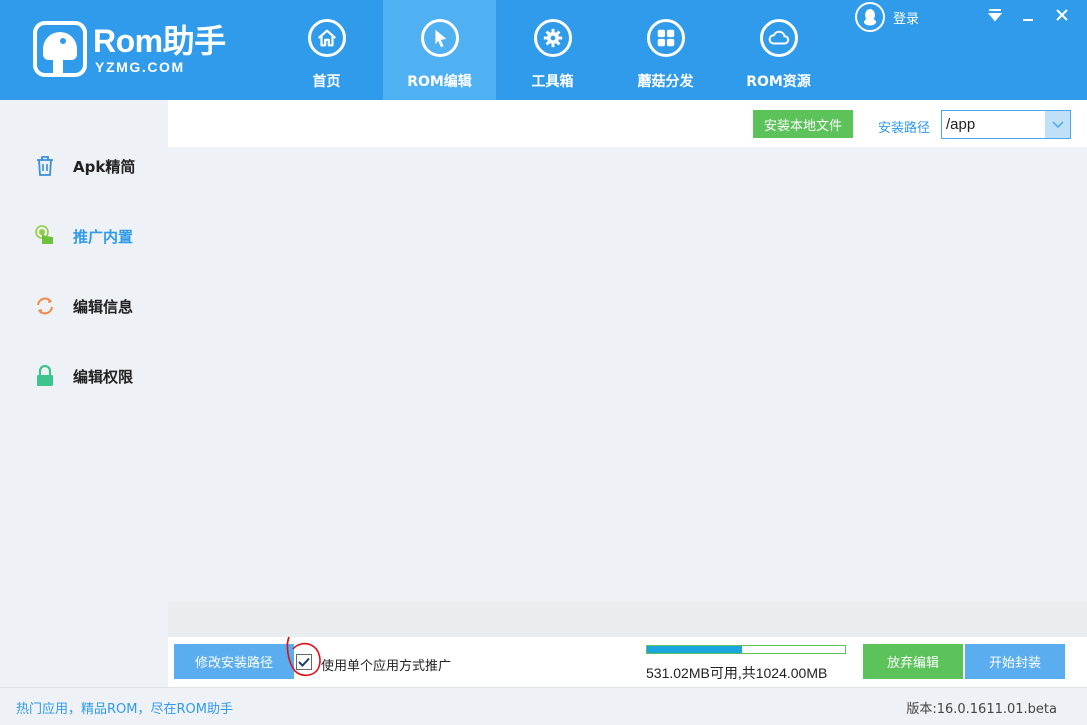 Image resolution: width=1087 pixels, height=725 pixels. Describe the element at coordinates (45, 166) in the screenshot. I see `trash-icon` at that location.